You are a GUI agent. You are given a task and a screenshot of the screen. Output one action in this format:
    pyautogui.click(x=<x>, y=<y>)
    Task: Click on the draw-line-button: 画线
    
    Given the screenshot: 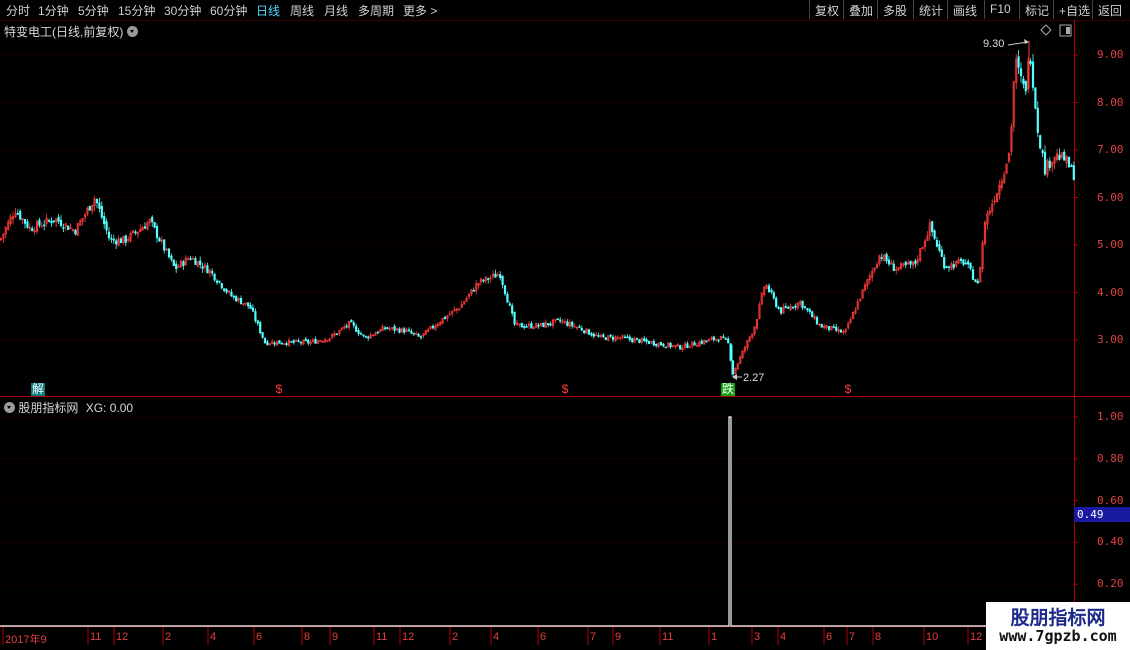 What is the action you would take?
    pyautogui.click(x=964, y=9)
    